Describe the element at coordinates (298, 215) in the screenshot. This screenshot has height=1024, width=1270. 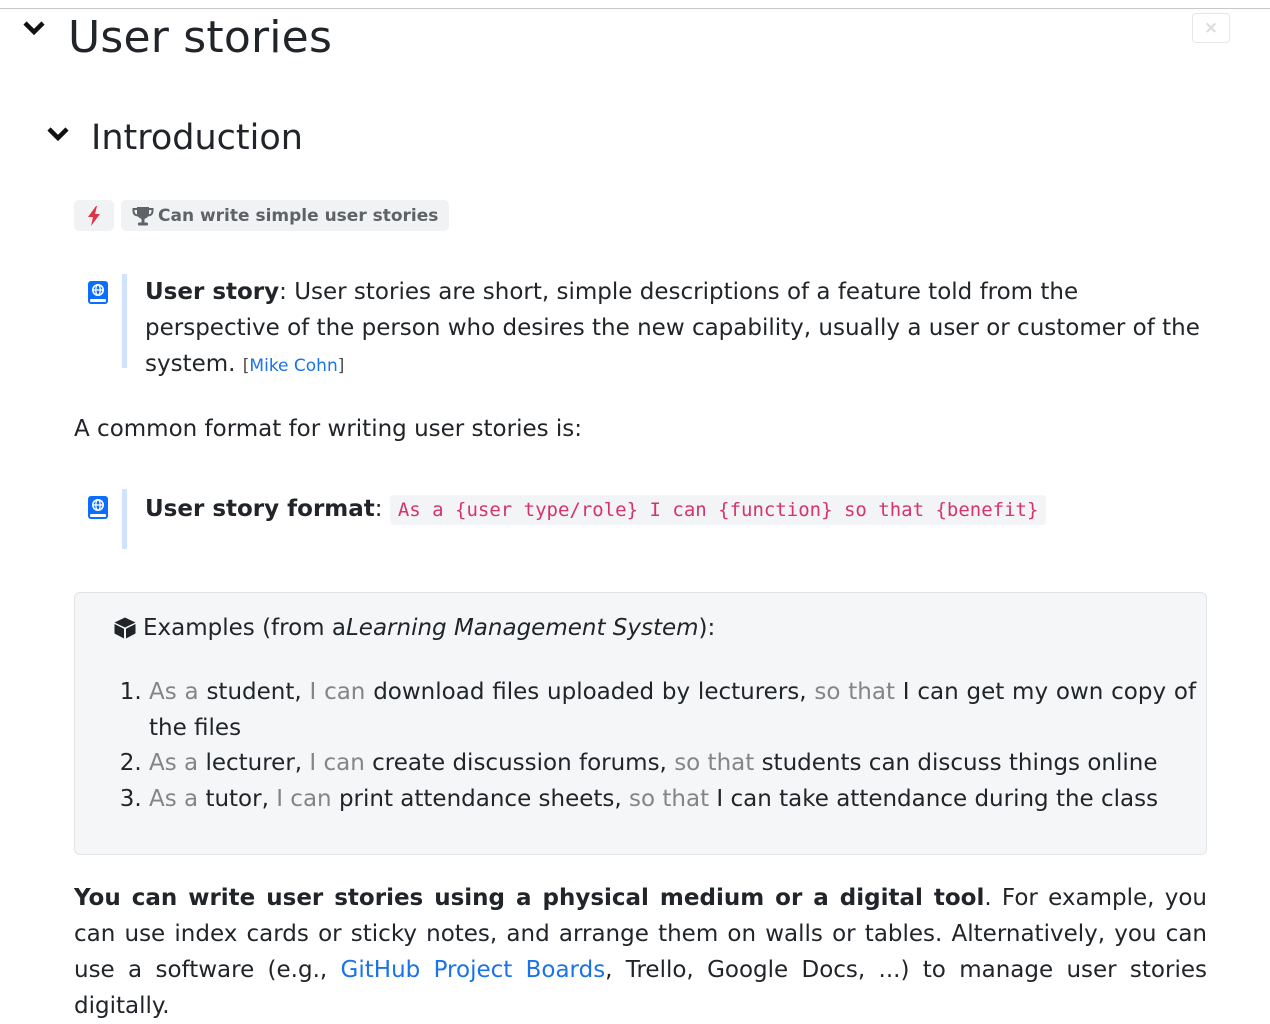
I see `outcome-badge-label: Can write simple user stories` at that location.